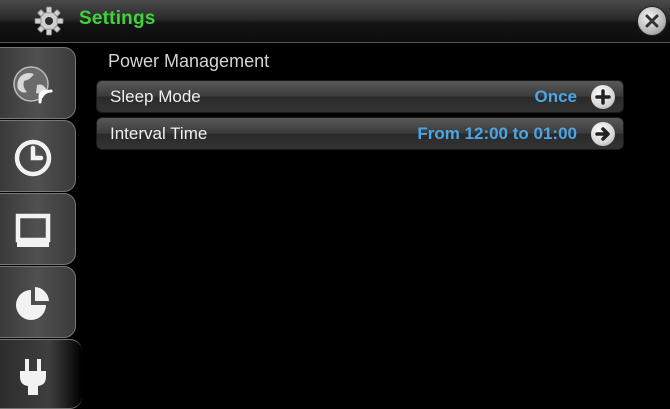 This screenshot has height=409, width=670. I want to click on network-globe-icon, so click(33, 84).